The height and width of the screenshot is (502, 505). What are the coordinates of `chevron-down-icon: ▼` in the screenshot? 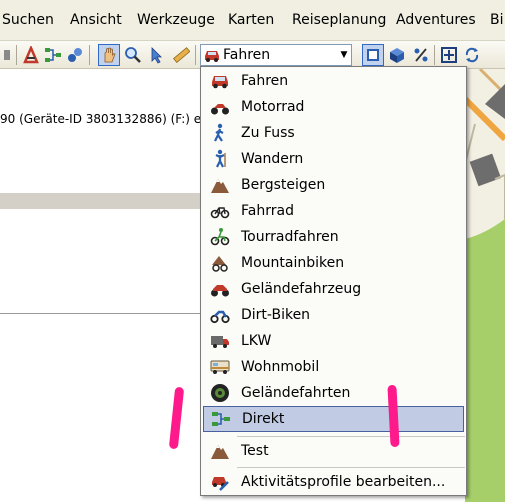 It's located at (344, 55).